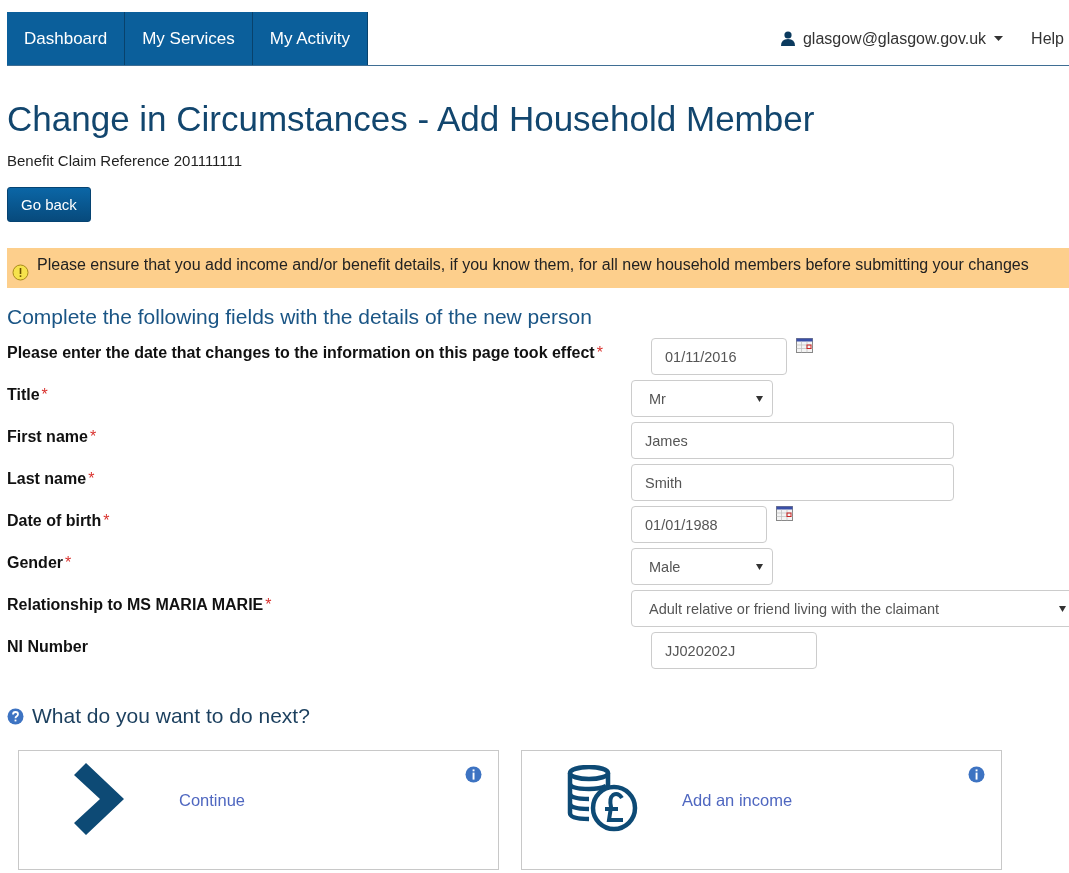 The width and height of the screenshot is (1069, 873). I want to click on section-heading: What do you want to do next?, so click(171, 716).